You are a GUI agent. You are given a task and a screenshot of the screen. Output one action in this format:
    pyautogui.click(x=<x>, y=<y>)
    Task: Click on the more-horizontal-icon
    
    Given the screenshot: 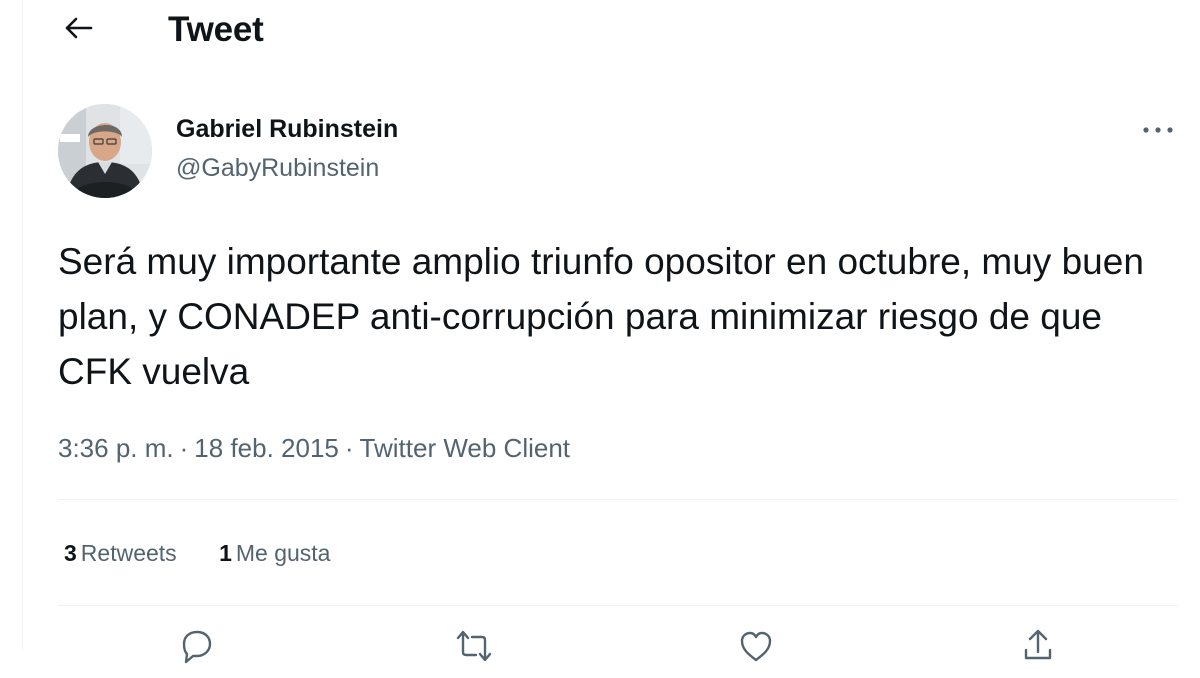 What is the action you would take?
    pyautogui.click(x=1158, y=130)
    